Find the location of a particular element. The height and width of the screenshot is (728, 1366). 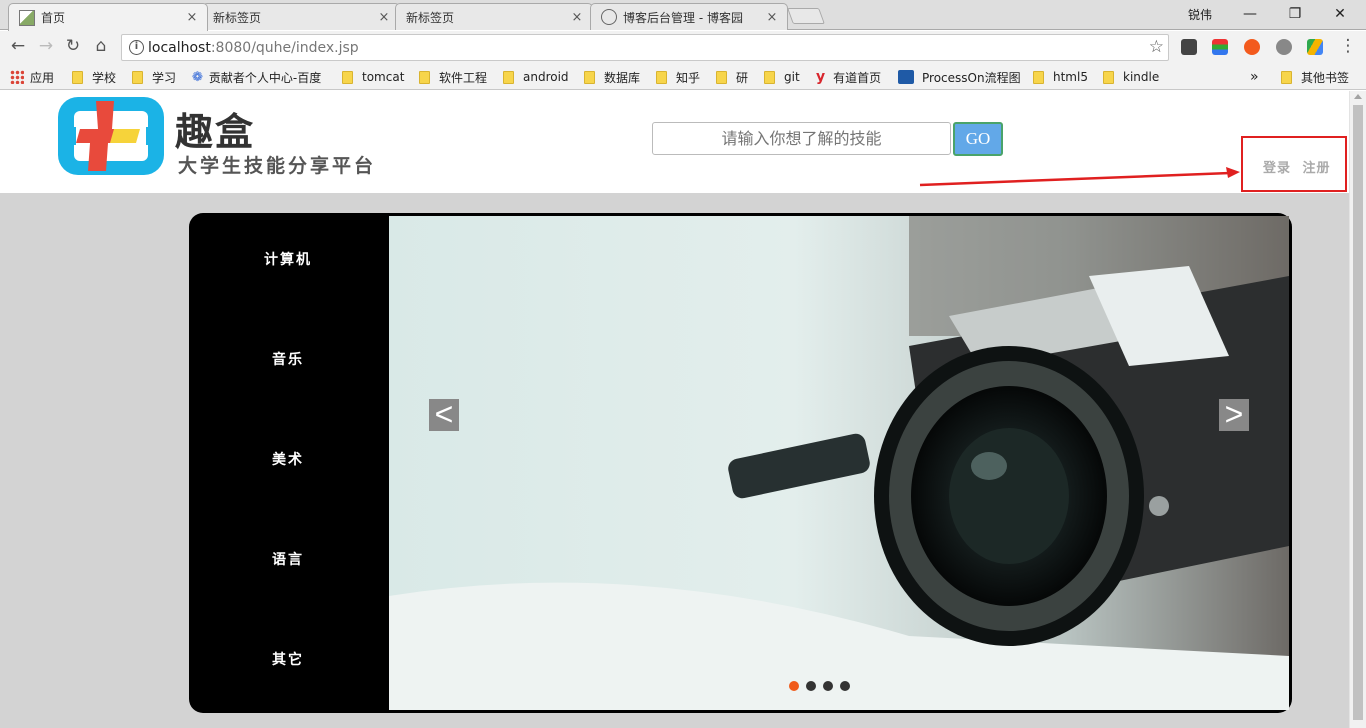

bookmark-label: 学校 is located at coordinates (104, 77).